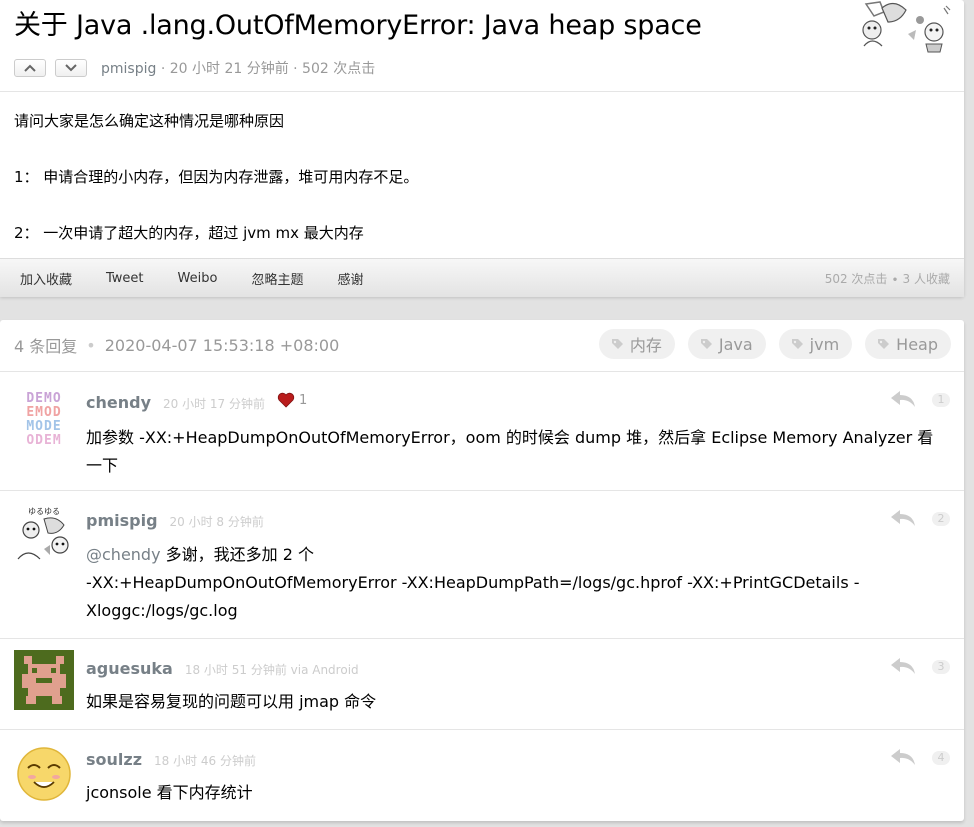 This screenshot has width=974, height=827. I want to click on svg-text: DEMO, so click(43, 398).